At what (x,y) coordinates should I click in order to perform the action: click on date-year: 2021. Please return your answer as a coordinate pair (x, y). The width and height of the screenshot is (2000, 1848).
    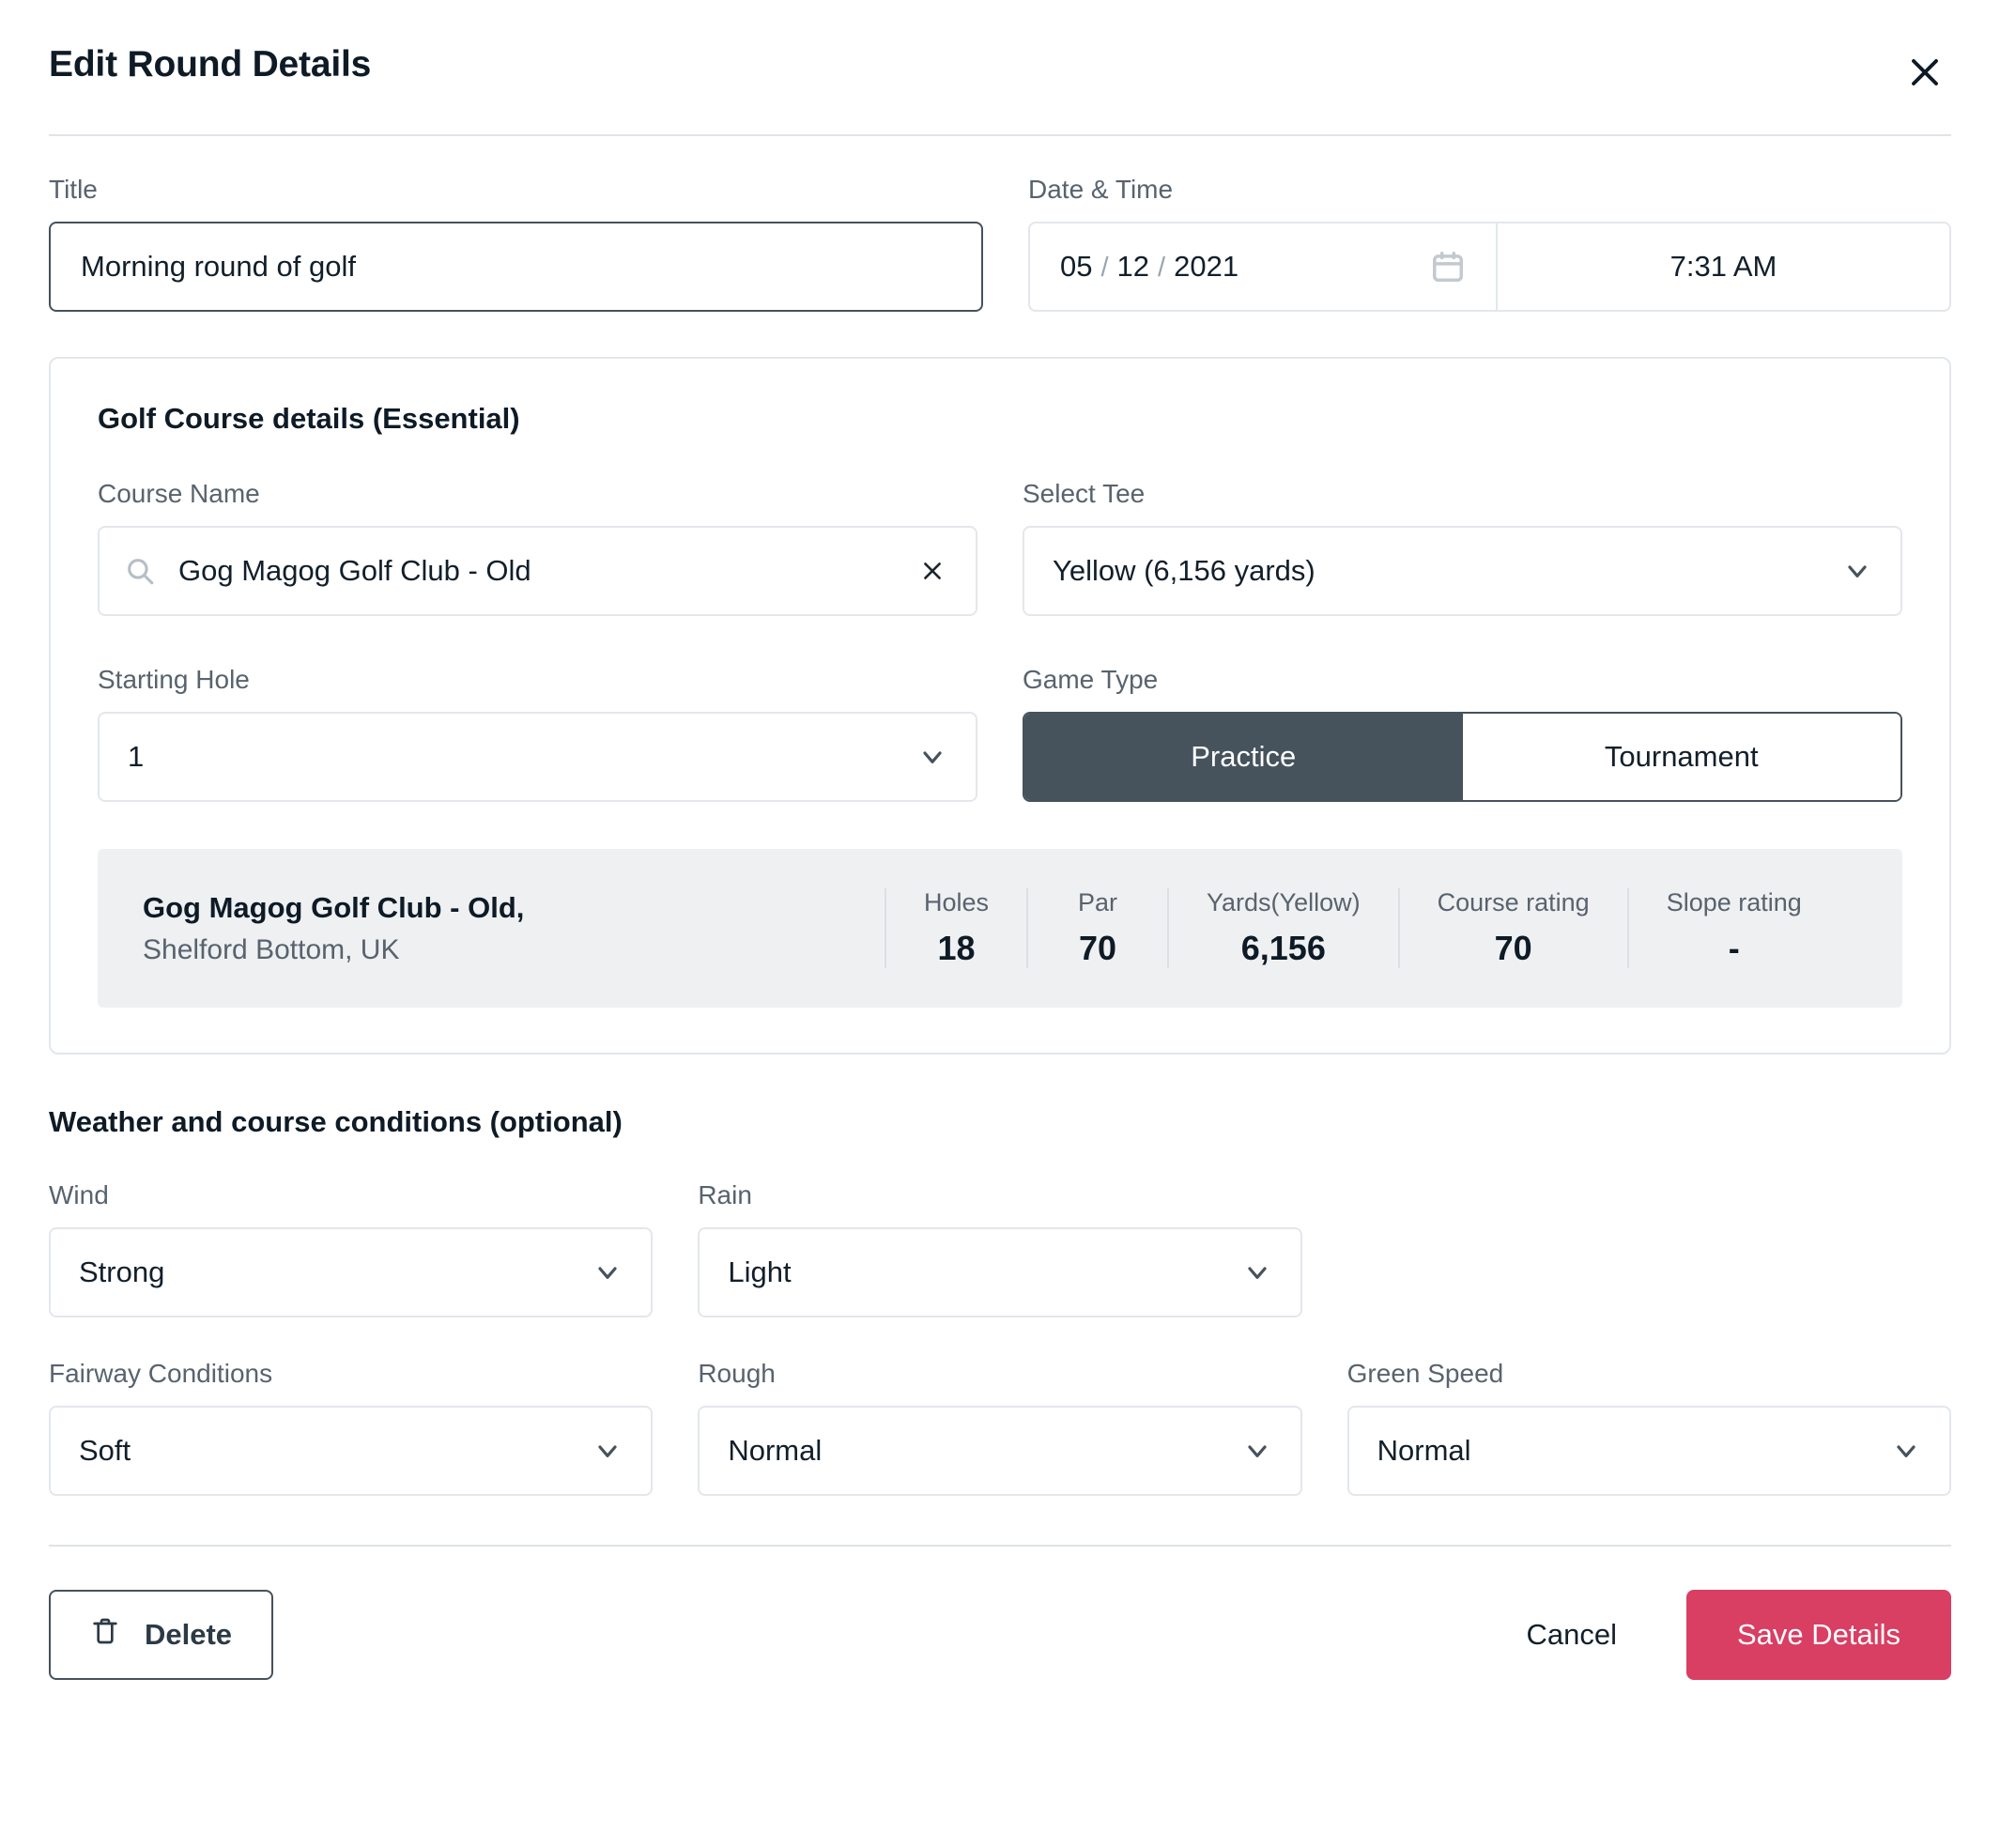
    Looking at the image, I should click on (1206, 267).